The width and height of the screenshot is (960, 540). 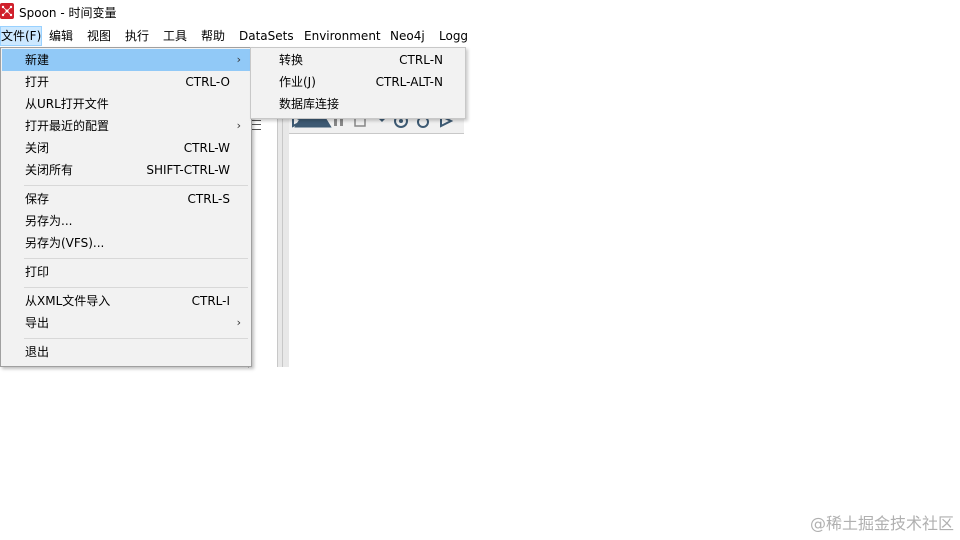 I want to click on transformation-canvas, so click(x=376, y=250).